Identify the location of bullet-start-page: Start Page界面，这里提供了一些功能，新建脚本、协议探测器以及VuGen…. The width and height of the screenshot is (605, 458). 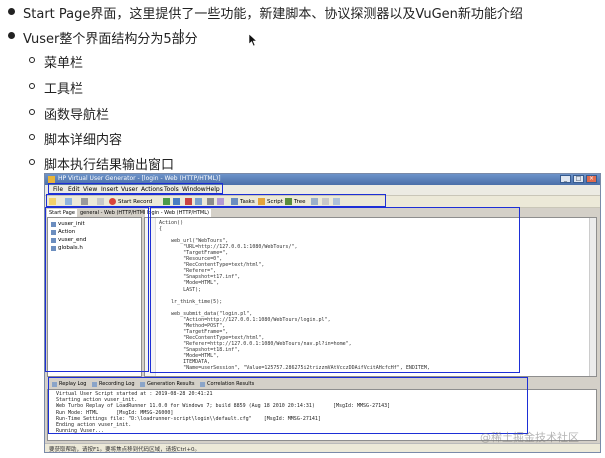
(273, 14).